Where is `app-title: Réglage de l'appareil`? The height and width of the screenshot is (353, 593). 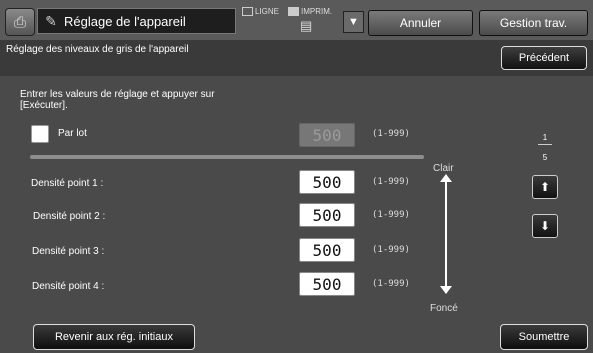
app-title: Réglage de l'appareil is located at coordinates (125, 21).